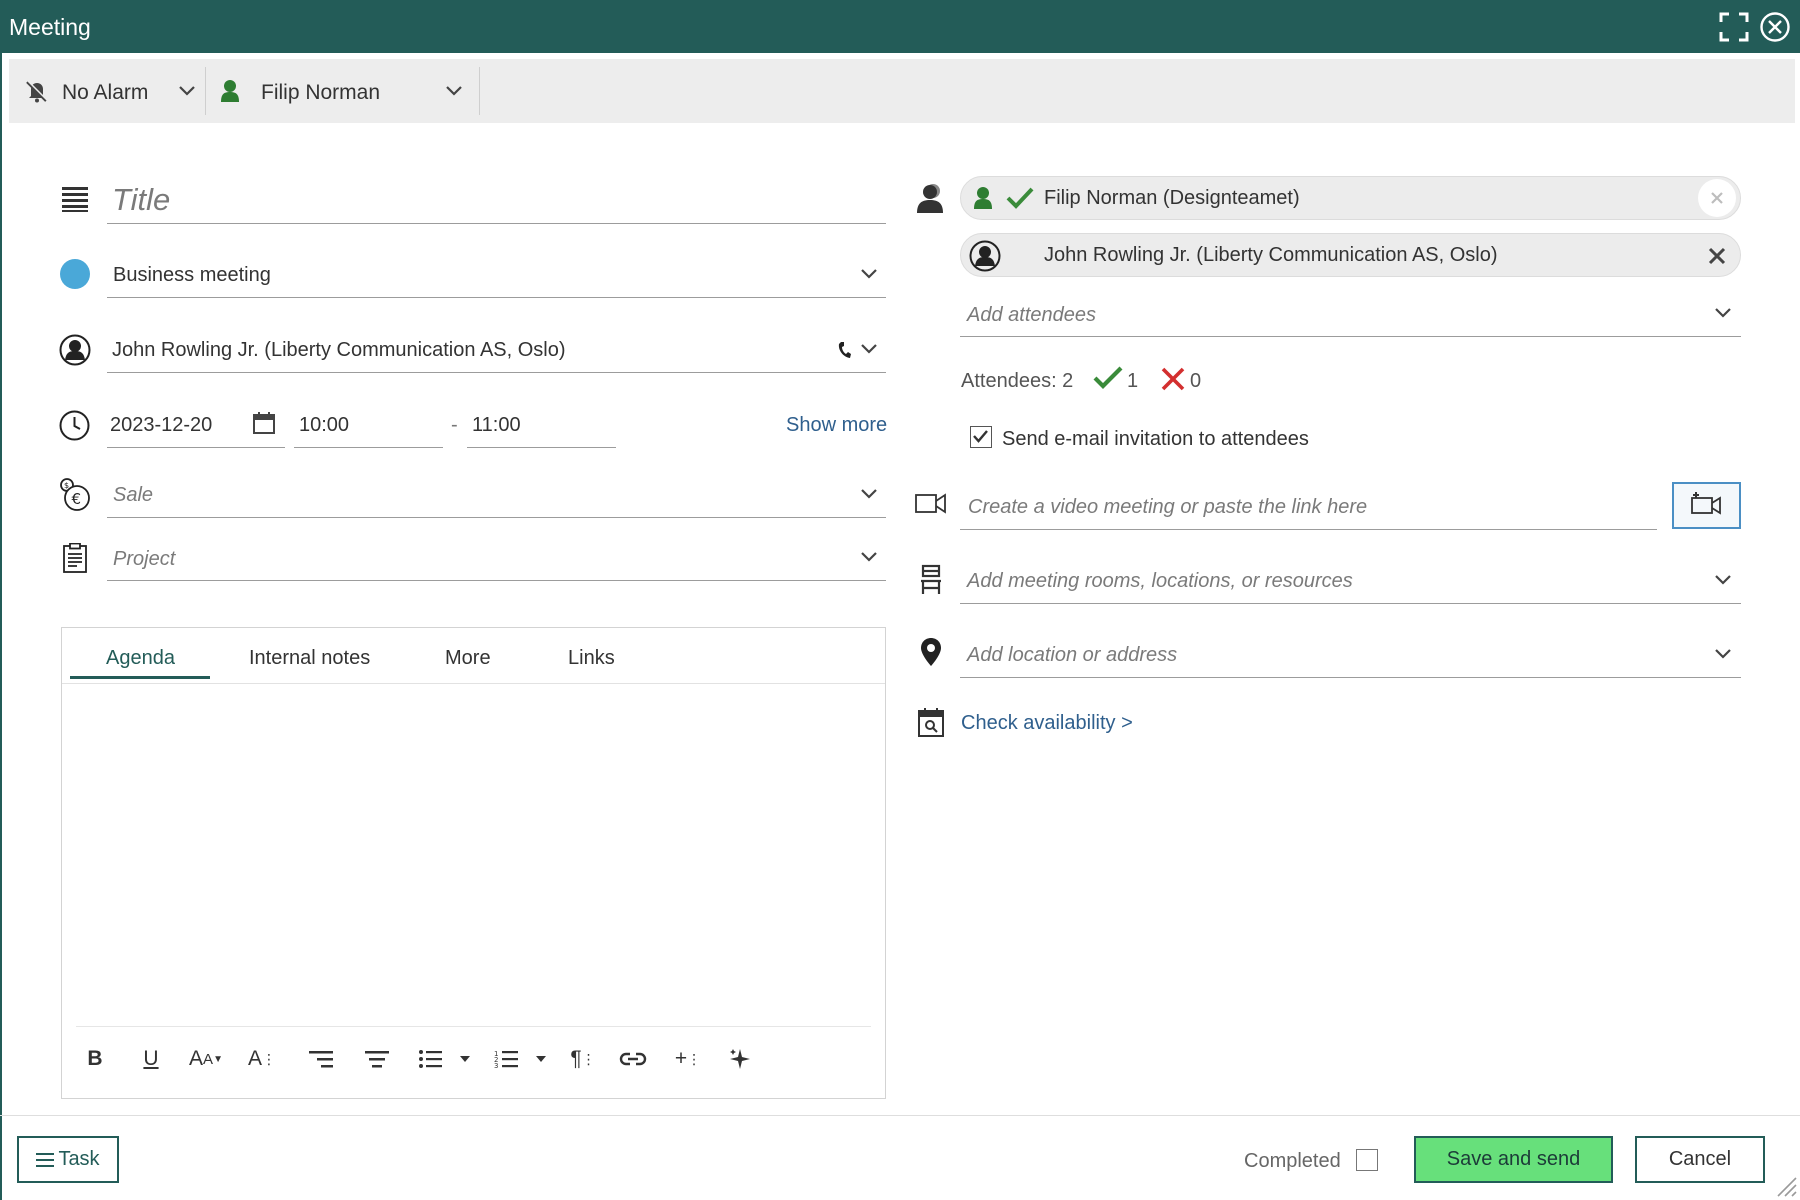 The width and height of the screenshot is (1800, 1200). I want to click on participant-name: Filip Norman (Designteamet), so click(1172, 198).